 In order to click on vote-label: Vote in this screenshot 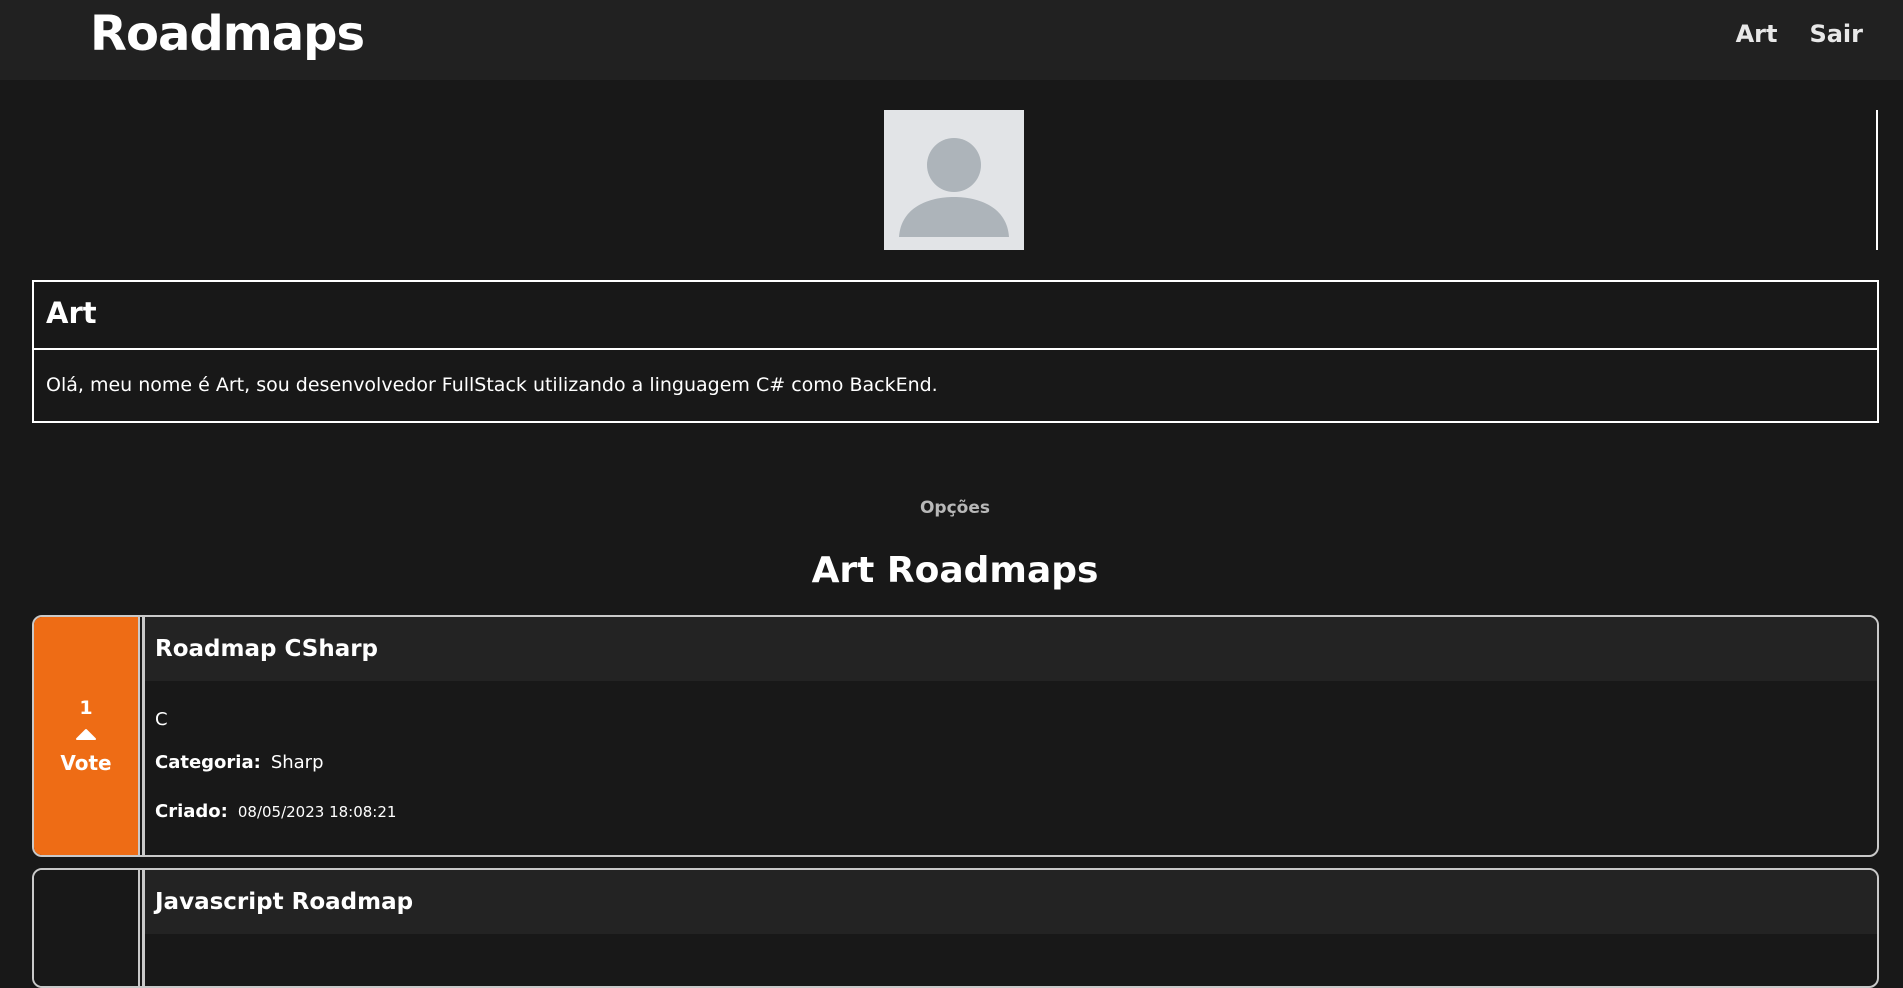, I will do `click(86, 763)`.